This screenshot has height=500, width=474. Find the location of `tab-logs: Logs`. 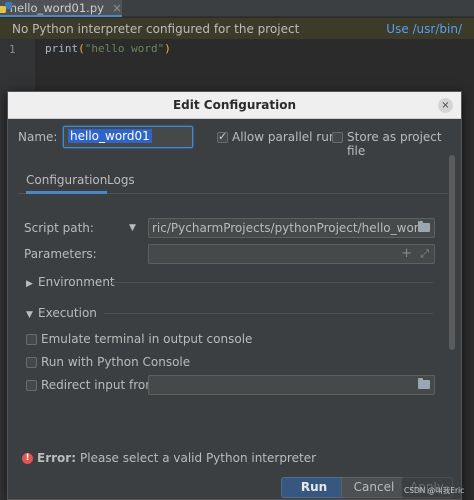

tab-logs: Logs is located at coordinates (121, 180).